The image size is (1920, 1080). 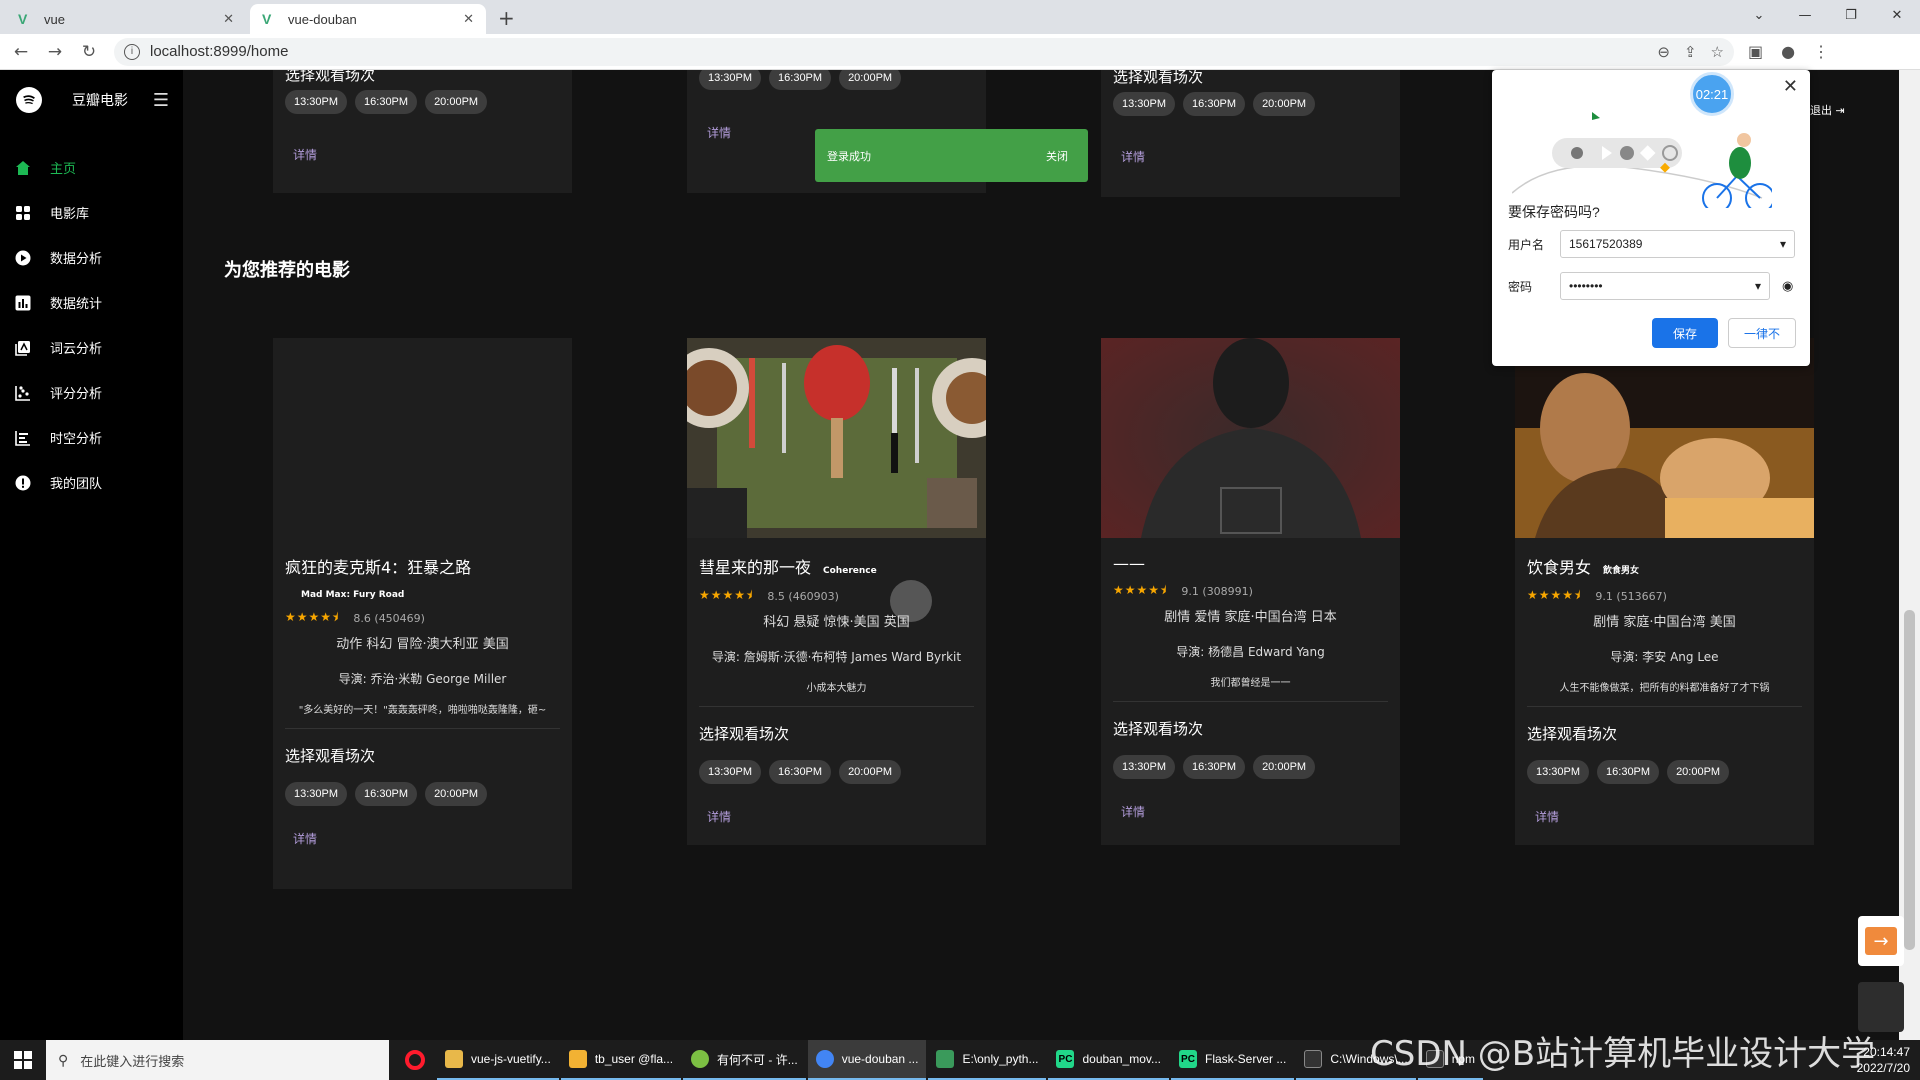 I want to click on showtime-heading: 选择观看场次, so click(x=1158, y=78).